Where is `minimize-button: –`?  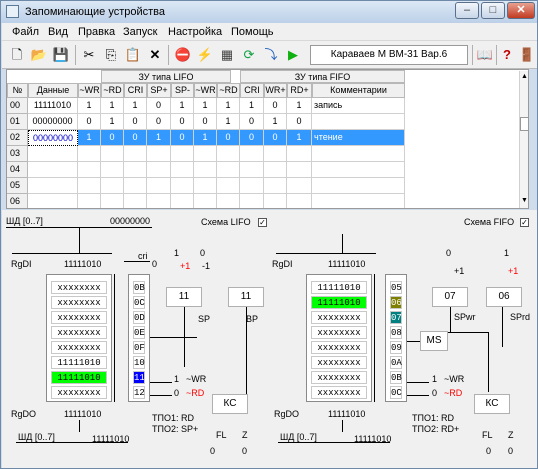
minimize-button: – is located at coordinates (467, 10).